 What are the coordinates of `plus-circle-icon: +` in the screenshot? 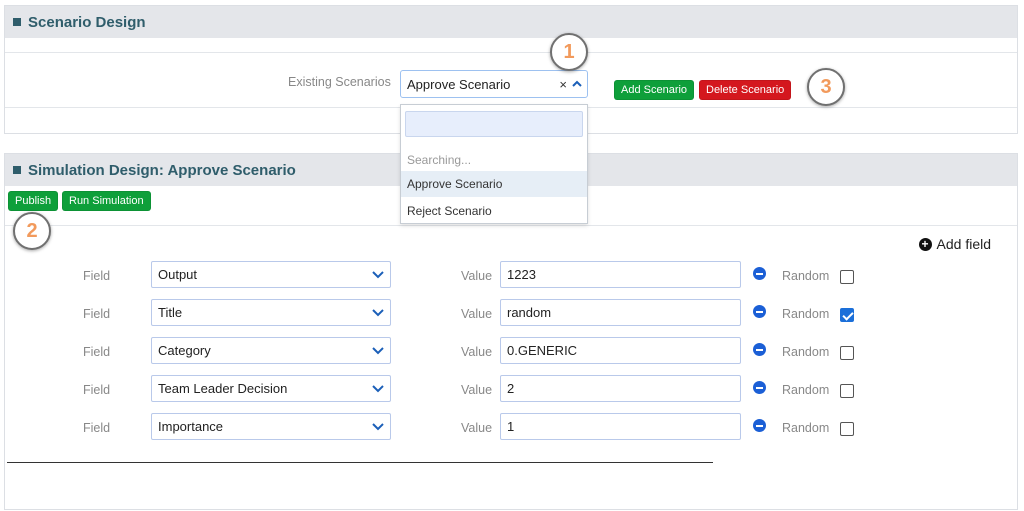 It's located at (925, 244).